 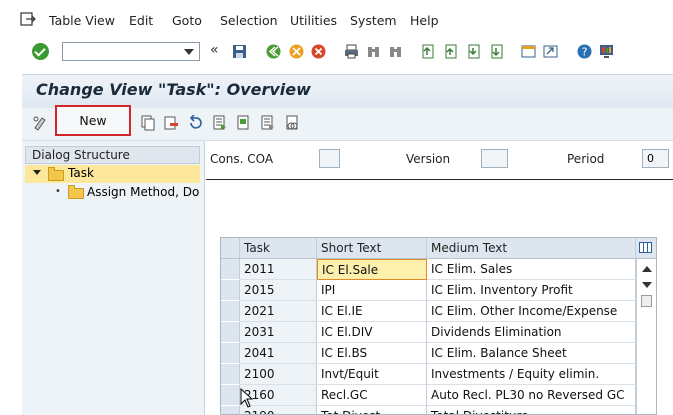 What do you see at coordinates (372, 269) in the screenshot?
I see `short-text-cell: IC El.Sale` at bounding box center [372, 269].